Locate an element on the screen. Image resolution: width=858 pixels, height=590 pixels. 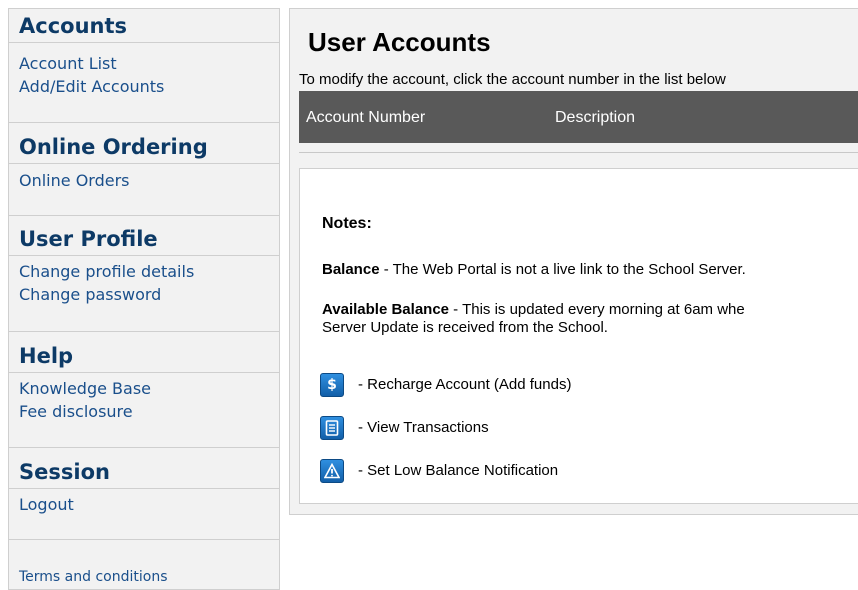
accounts-links: Account List Add/Edit Accounts is located at coordinates (91, 75).